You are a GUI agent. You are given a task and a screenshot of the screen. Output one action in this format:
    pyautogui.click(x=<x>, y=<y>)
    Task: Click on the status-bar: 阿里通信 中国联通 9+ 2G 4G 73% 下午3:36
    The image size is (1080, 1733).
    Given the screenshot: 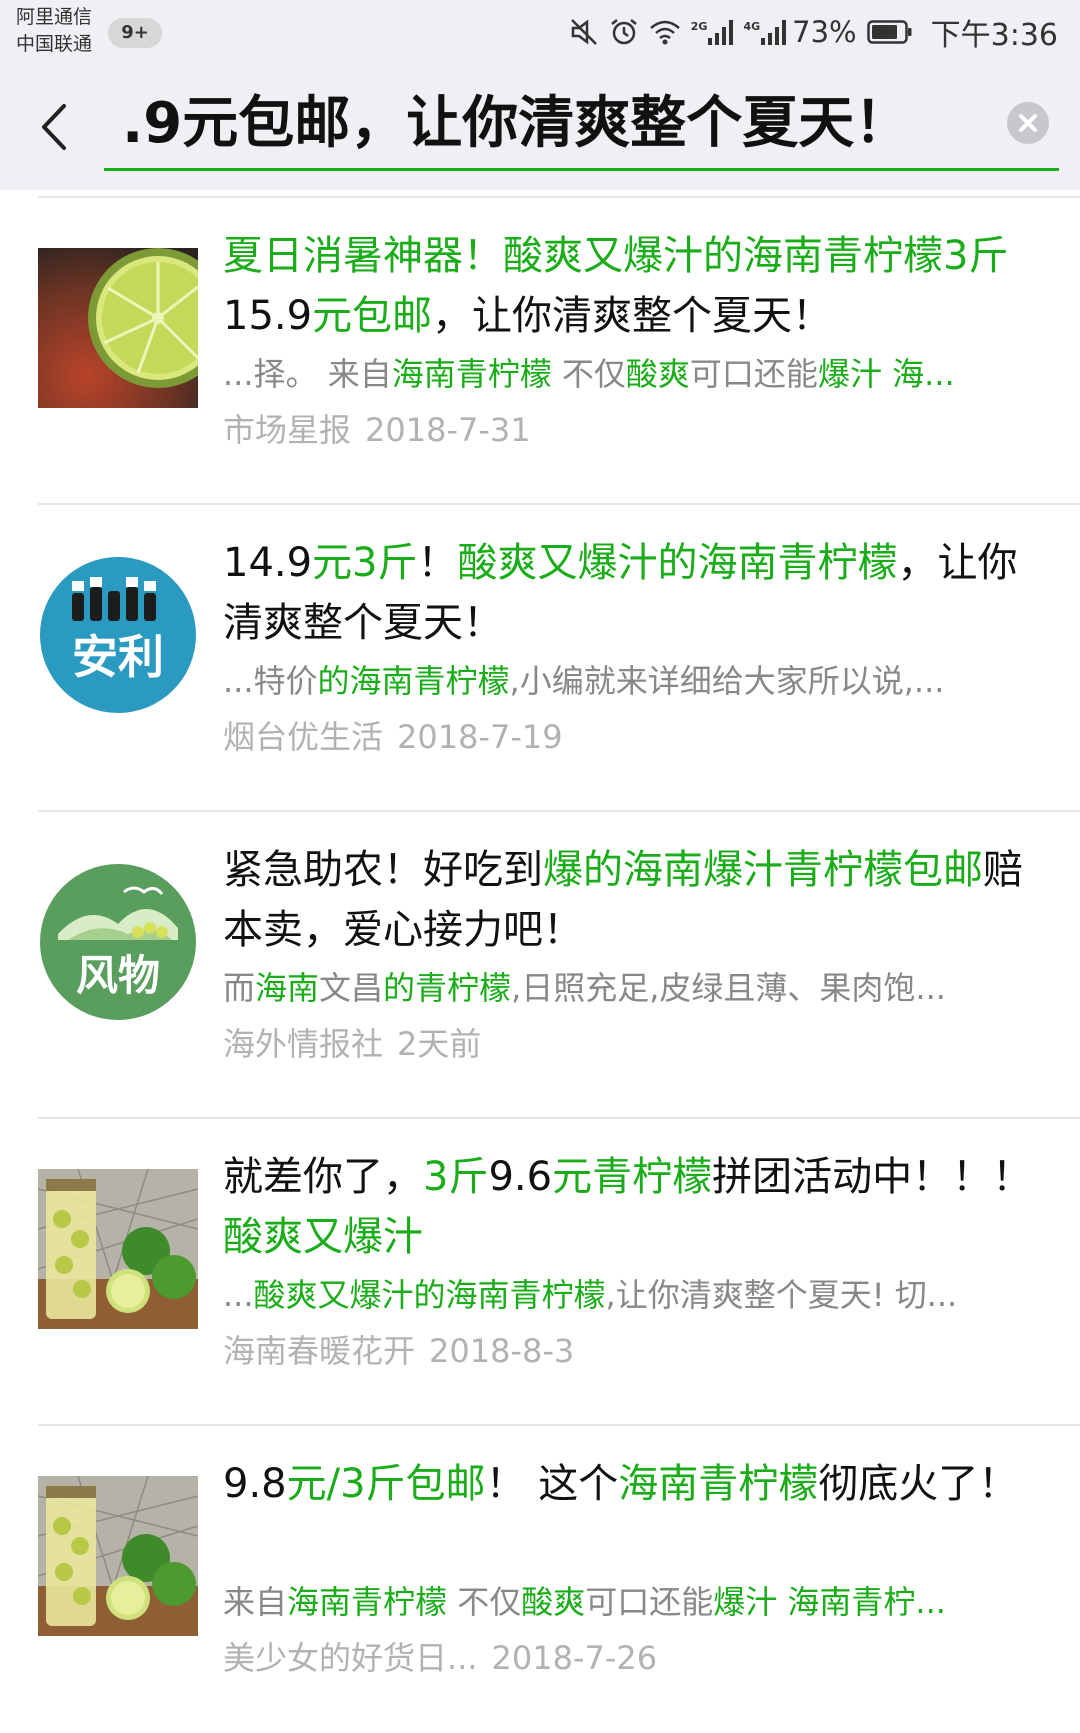 What is the action you would take?
    pyautogui.click(x=540, y=31)
    